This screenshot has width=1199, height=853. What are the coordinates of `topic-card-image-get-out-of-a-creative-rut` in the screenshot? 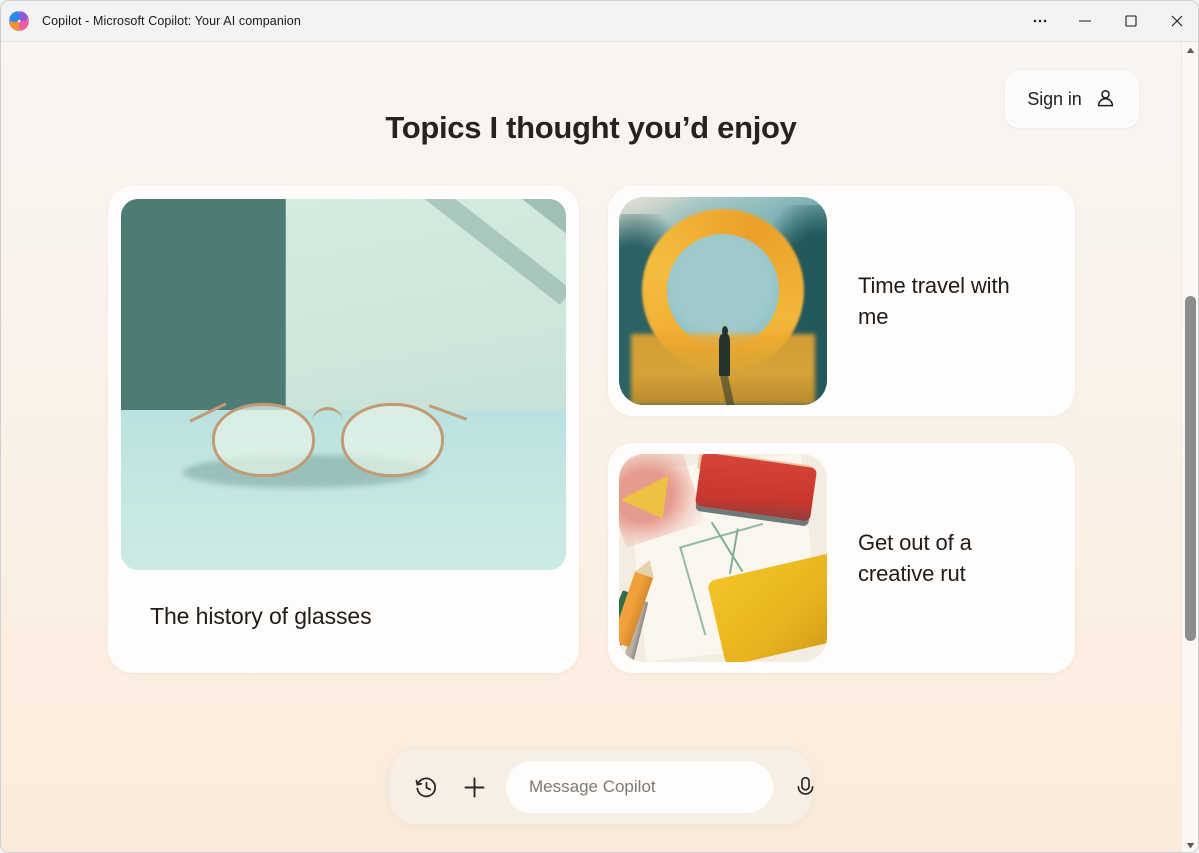 It's located at (723, 558).